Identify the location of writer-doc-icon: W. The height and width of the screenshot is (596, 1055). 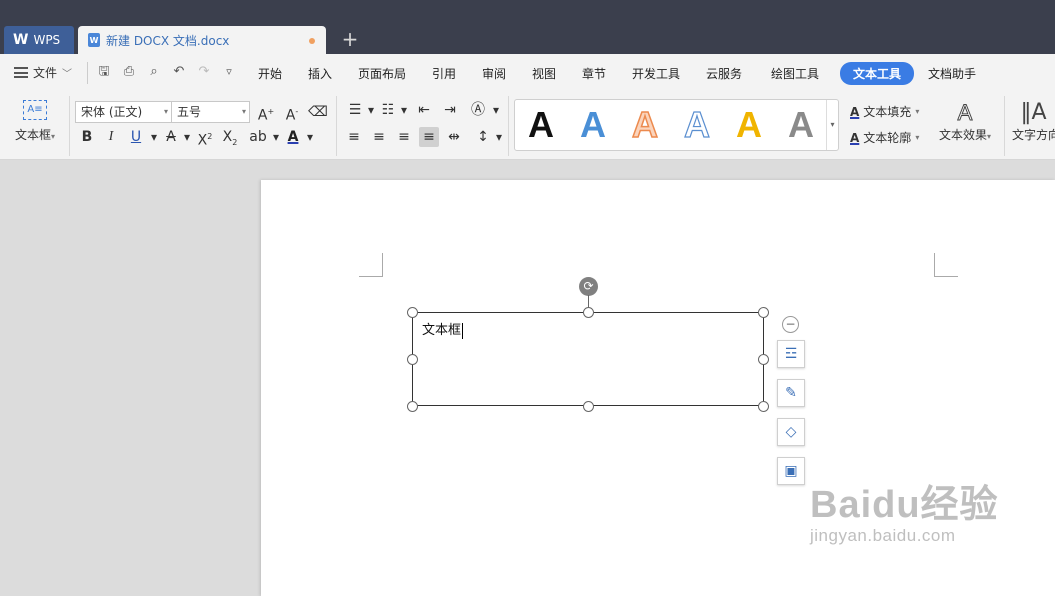
(94, 40).